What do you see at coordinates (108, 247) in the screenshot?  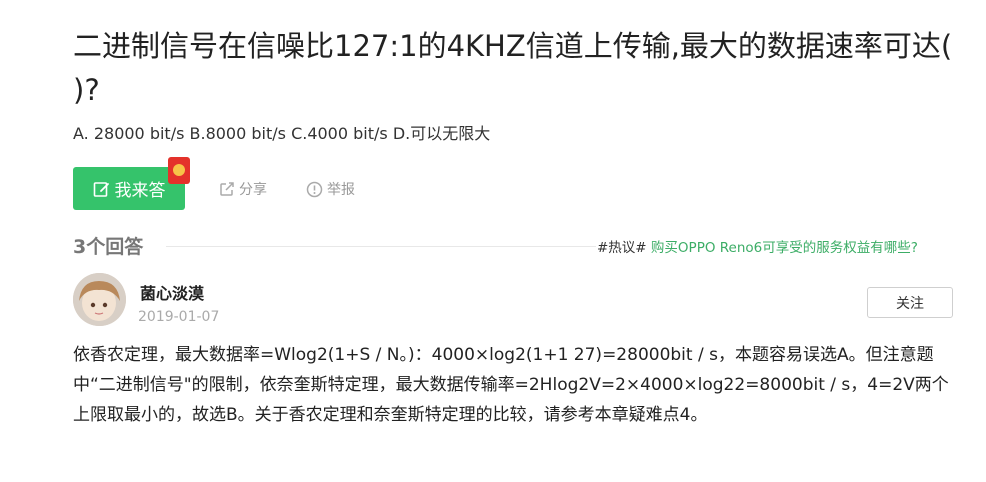 I see `answers-count: 3个回答` at bounding box center [108, 247].